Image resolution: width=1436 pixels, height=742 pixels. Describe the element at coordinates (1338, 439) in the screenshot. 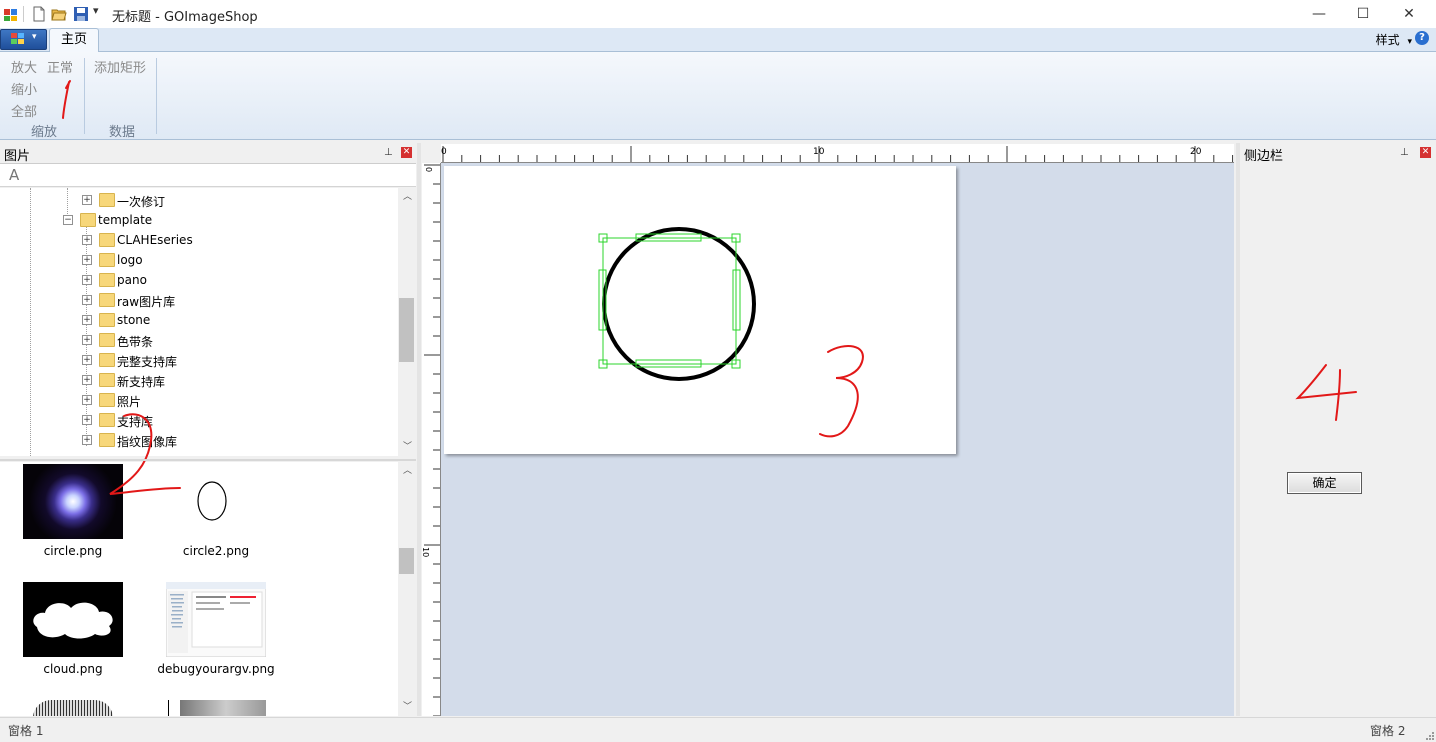

I see `sidebar-panel` at that location.